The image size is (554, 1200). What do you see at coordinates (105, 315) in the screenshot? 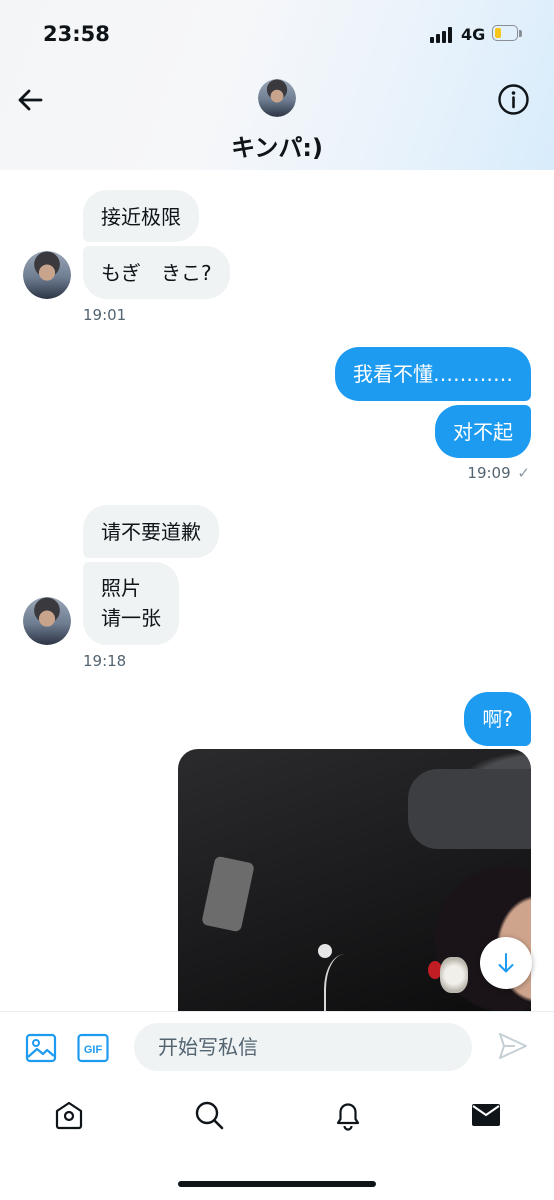
I see `message-timestamp: 19:01` at bounding box center [105, 315].